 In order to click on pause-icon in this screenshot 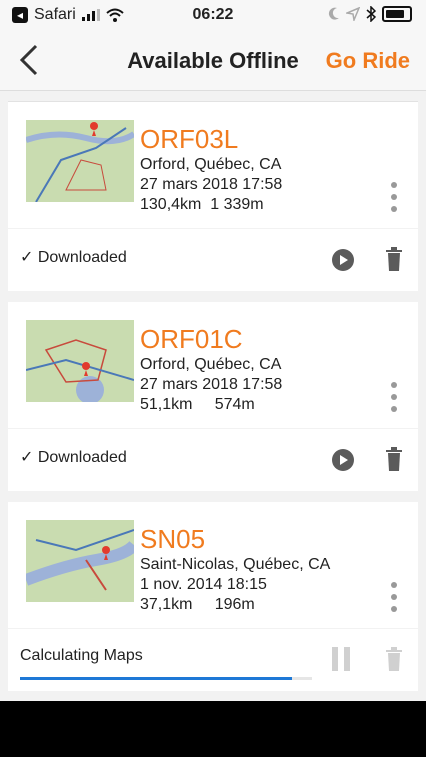, I will do `click(342, 659)`.